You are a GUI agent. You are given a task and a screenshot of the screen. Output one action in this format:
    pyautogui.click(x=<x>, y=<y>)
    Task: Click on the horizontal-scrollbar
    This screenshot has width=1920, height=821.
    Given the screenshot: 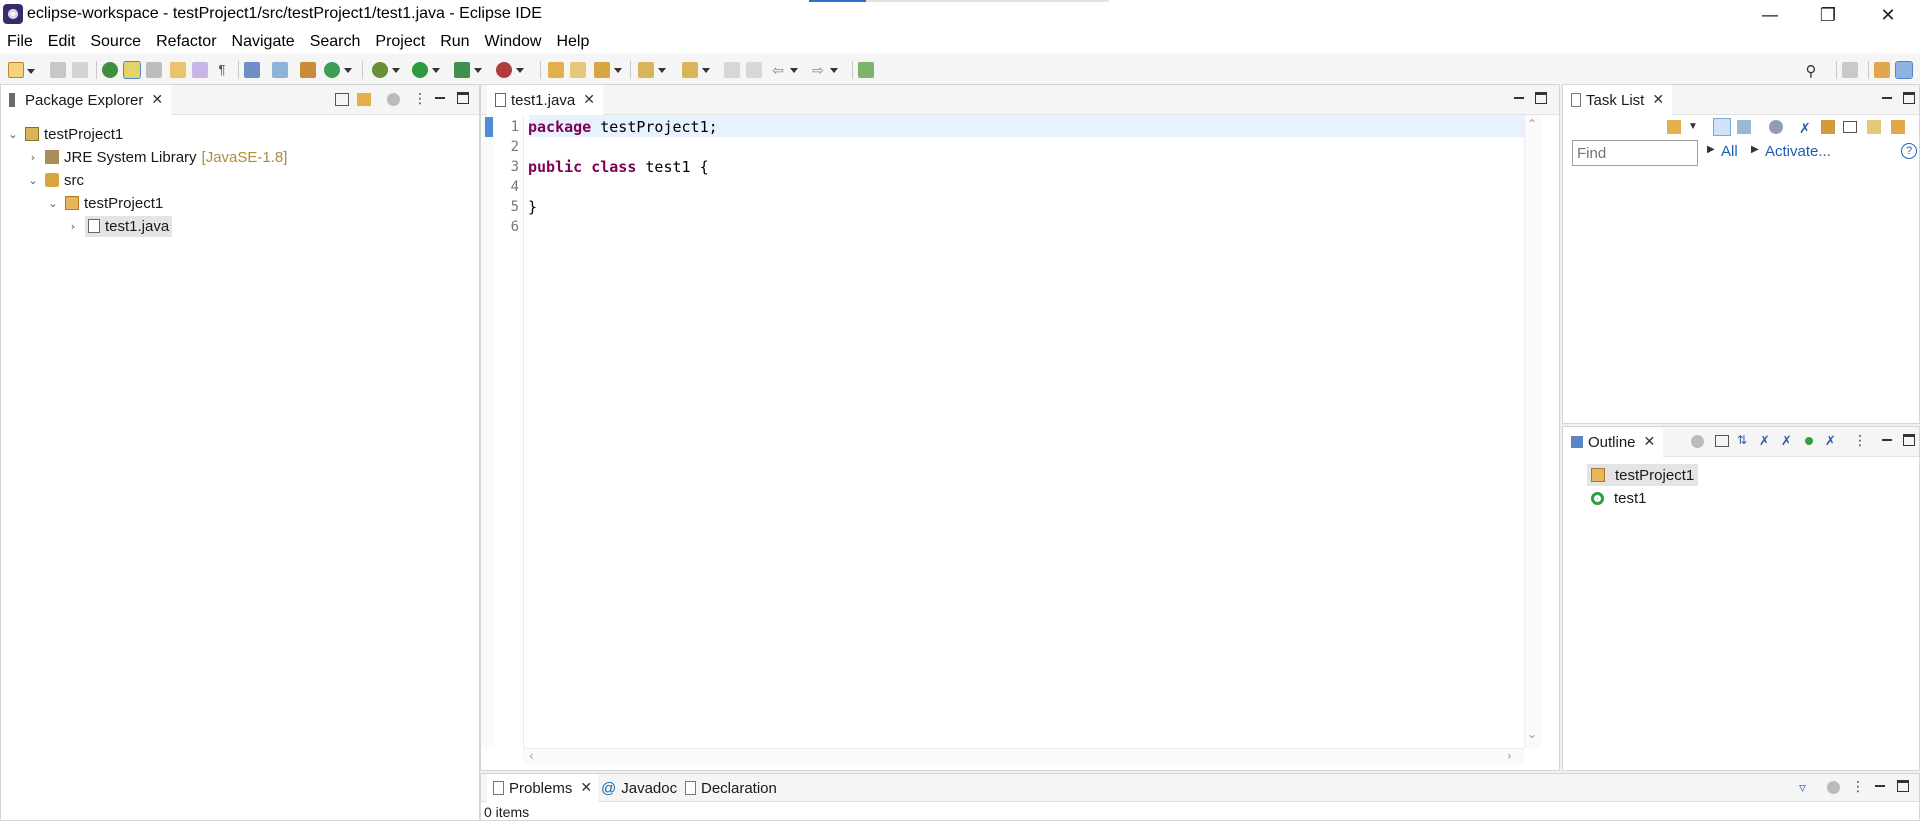 What is the action you would take?
    pyautogui.click(x=1023, y=756)
    